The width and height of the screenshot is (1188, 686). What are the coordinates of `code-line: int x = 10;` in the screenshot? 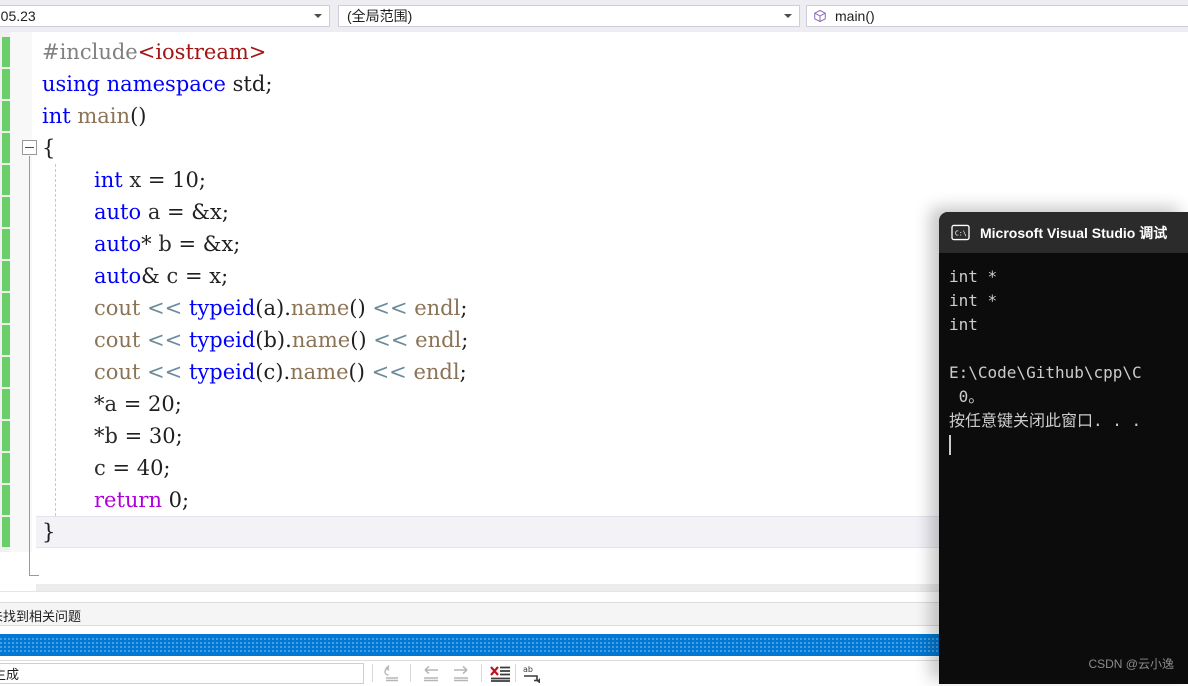 It's located at (124, 180).